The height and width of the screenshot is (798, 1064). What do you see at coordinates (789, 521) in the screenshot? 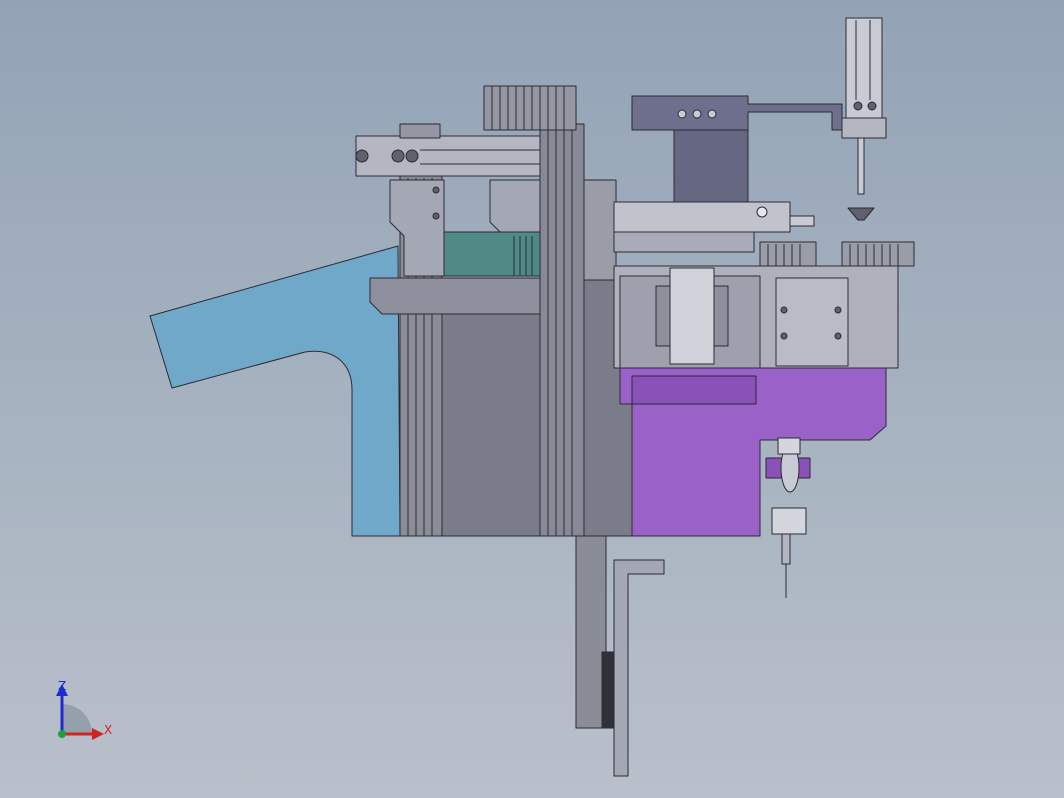
I see `probe-holder` at bounding box center [789, 521].